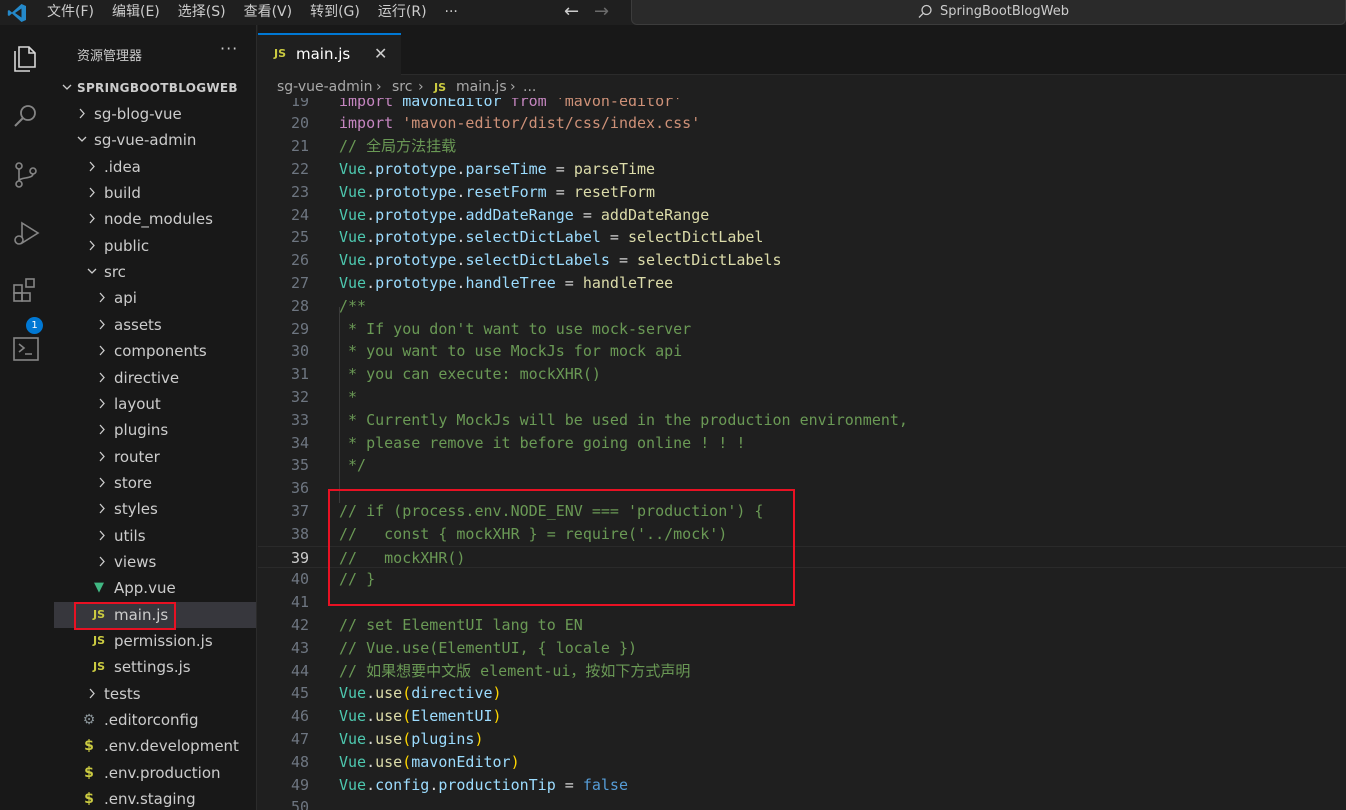 Image resolution: width=1346 pixels, height=810 pixels. Describe the element at coordinates (155, 167) in the screenshot. I see `tree-folder: .idea` at that location.